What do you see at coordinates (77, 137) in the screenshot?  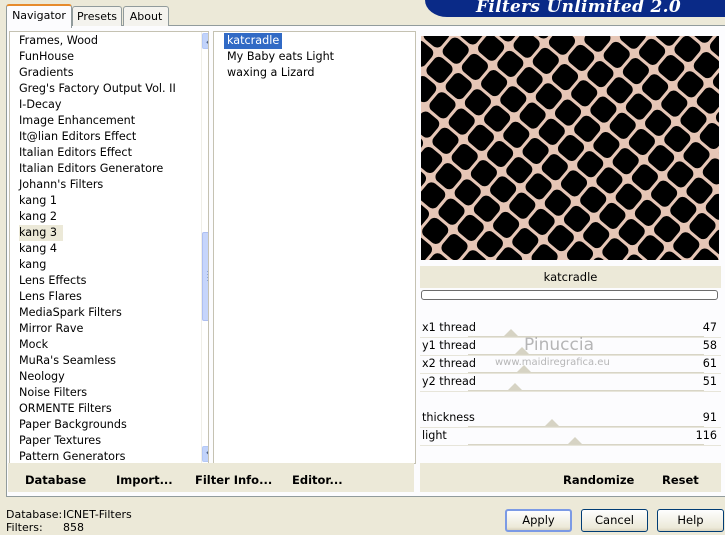 I see `category-item: It@lian Editors Effect` at bounding box center [77, 137].